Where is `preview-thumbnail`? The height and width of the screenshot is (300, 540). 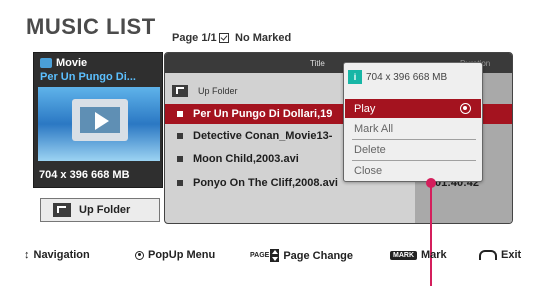 preview-thumbnail is located at coordinates (99, 124).